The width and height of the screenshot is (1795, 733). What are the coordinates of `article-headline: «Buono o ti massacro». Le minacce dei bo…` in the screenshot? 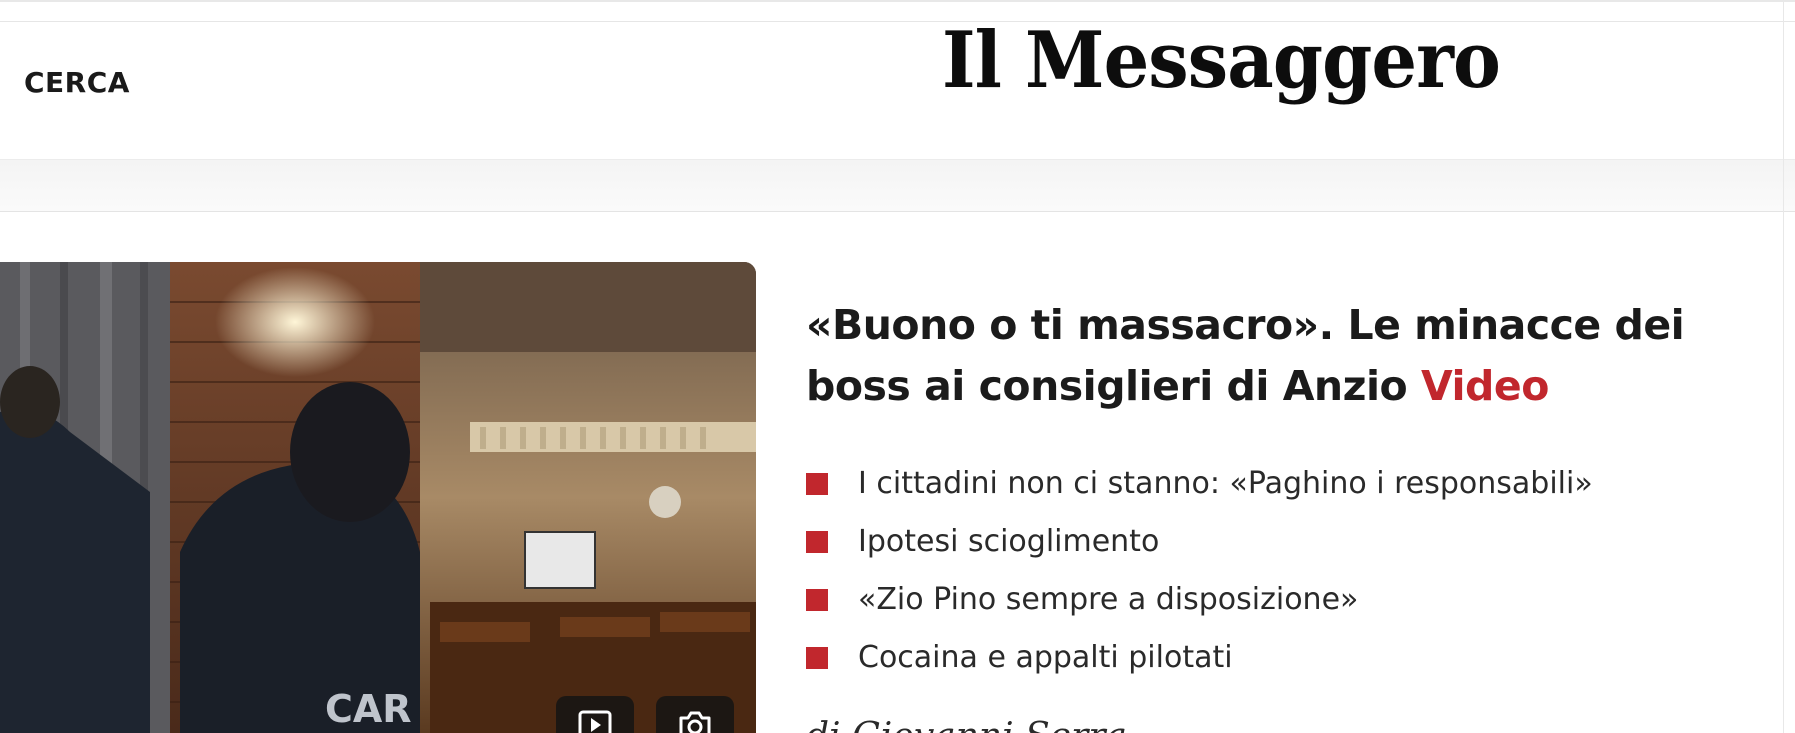 It's located at (1296, 356).